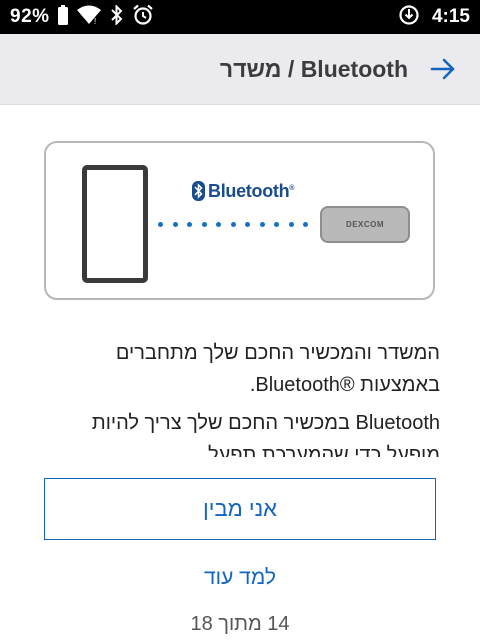  I want to click on status-left: 92% !, so click(82, 17).